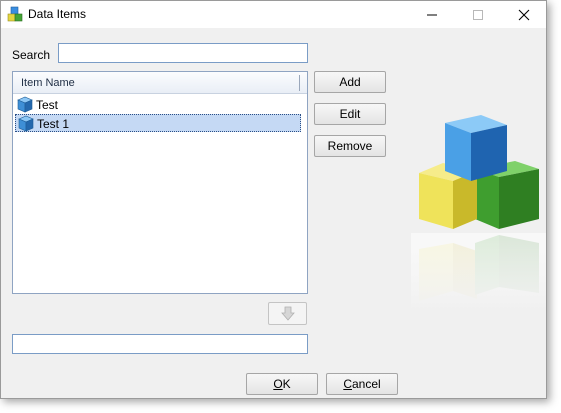 This screenshot has height=413, width=561. Describe the element at coordinates (48, 83) in the screenshot. I see `column-header-label: Item Name` at that location.